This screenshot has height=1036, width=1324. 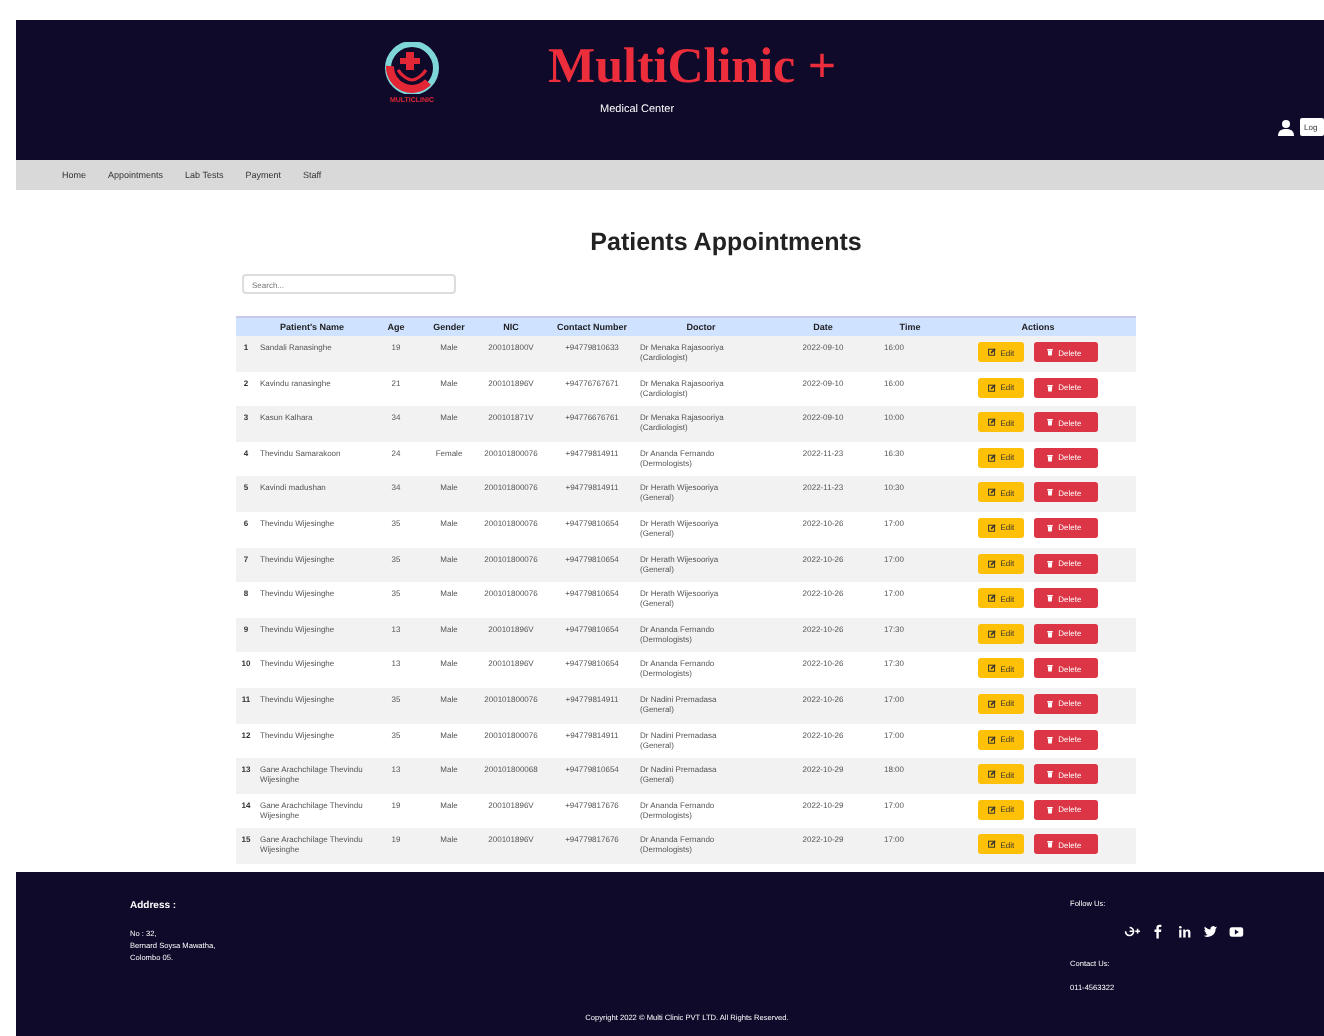 What do you see at coordinates (1132, 931) in the screenshot?
I see `google-plus-icon` at bounding box center [1132, 931].